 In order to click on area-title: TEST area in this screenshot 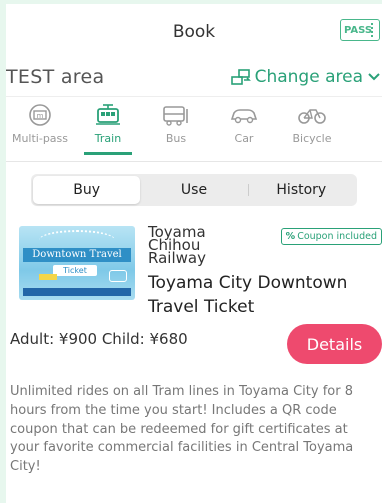, I will do `click(55, 77)`.